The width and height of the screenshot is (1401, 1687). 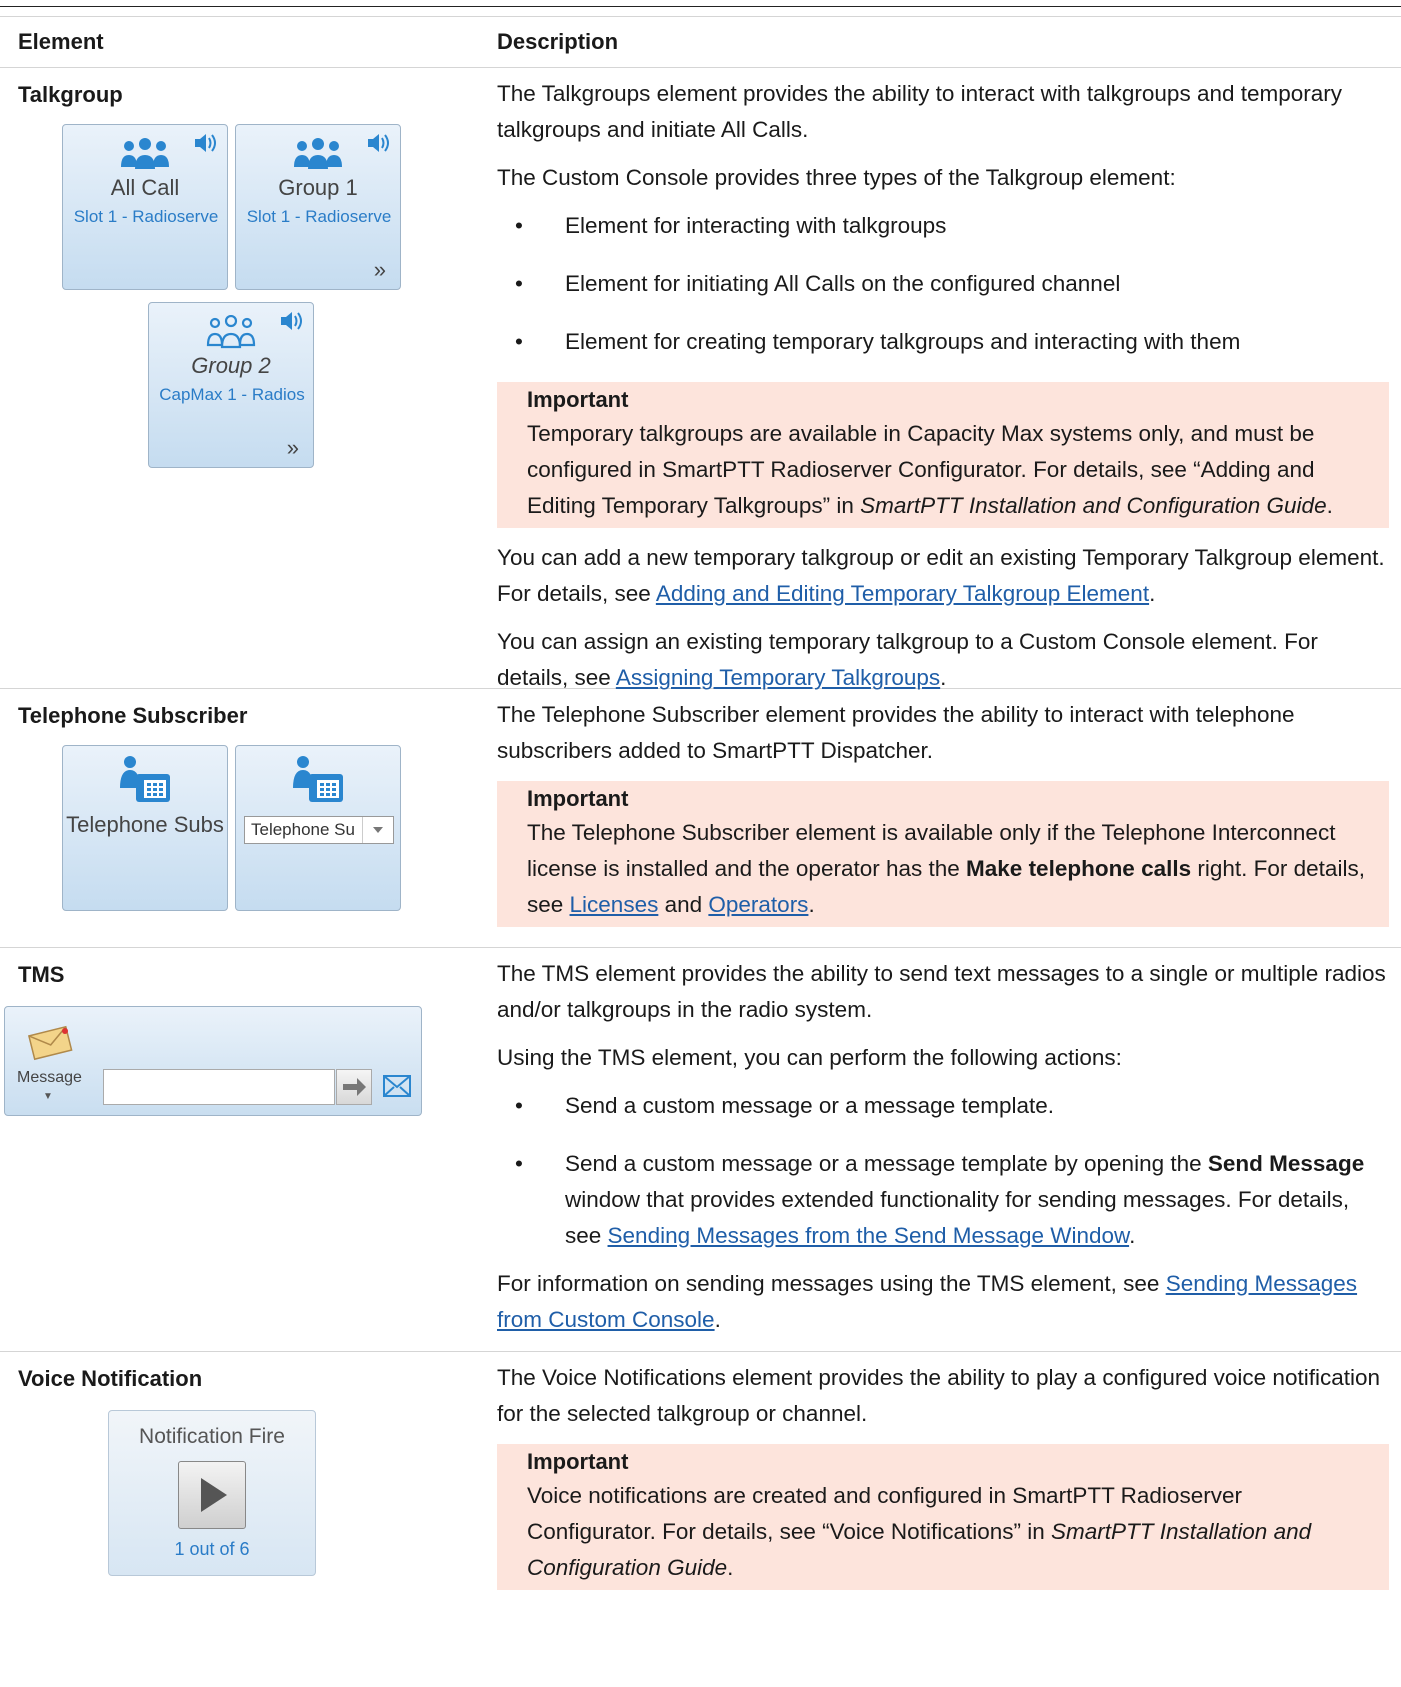 I want to click on tile-name: Group 2, so click(x=231, y=365).